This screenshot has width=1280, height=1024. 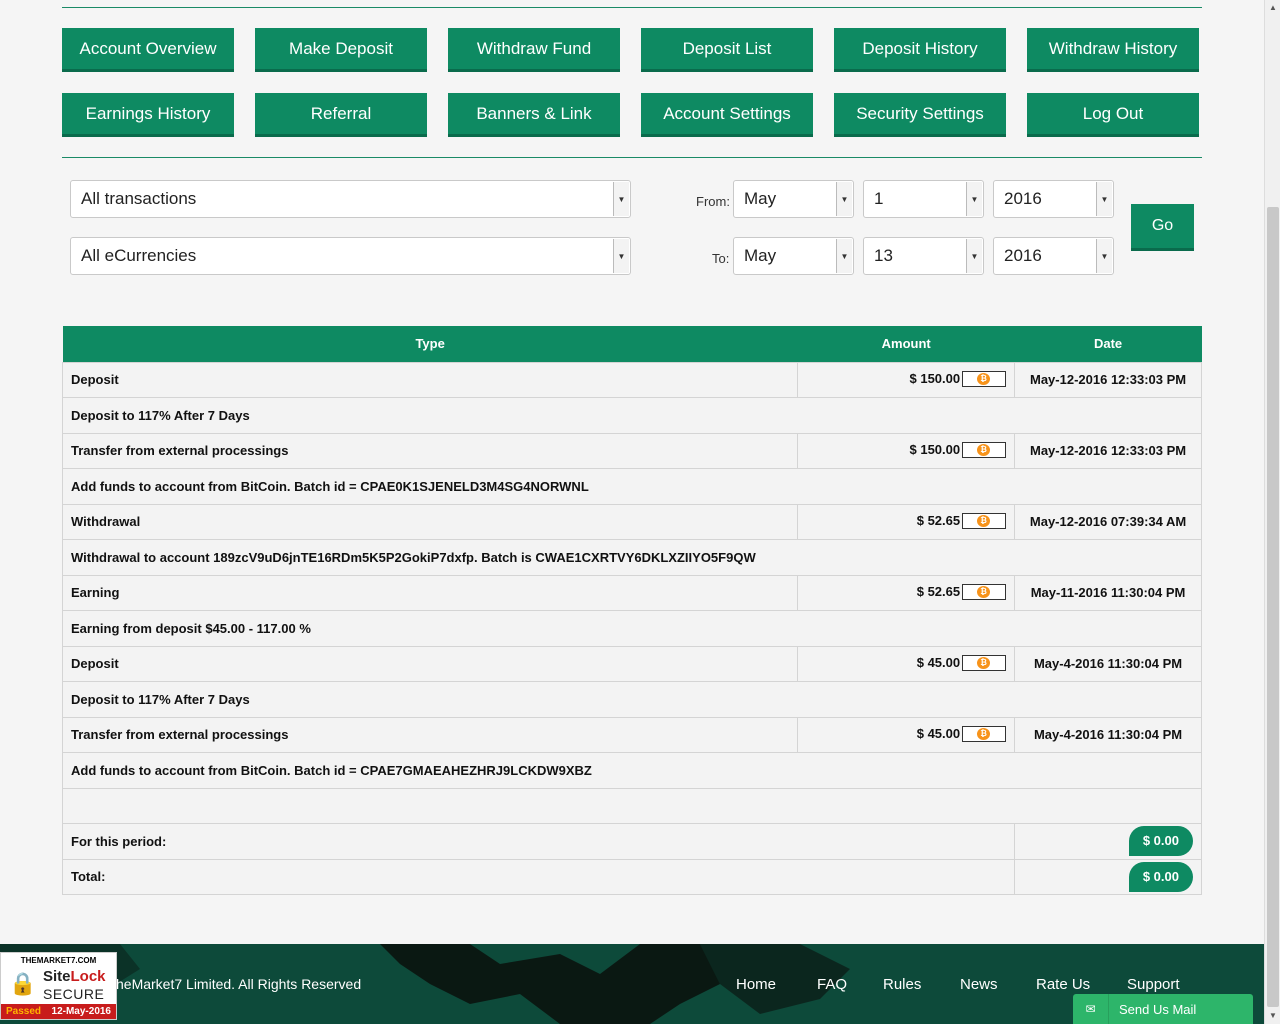 What do you see at coordinates (632, 628) in the screenshot?
I see `row-description: Earning from deposit $45.00 - 117.00 %` at bounding box center [632, 628].